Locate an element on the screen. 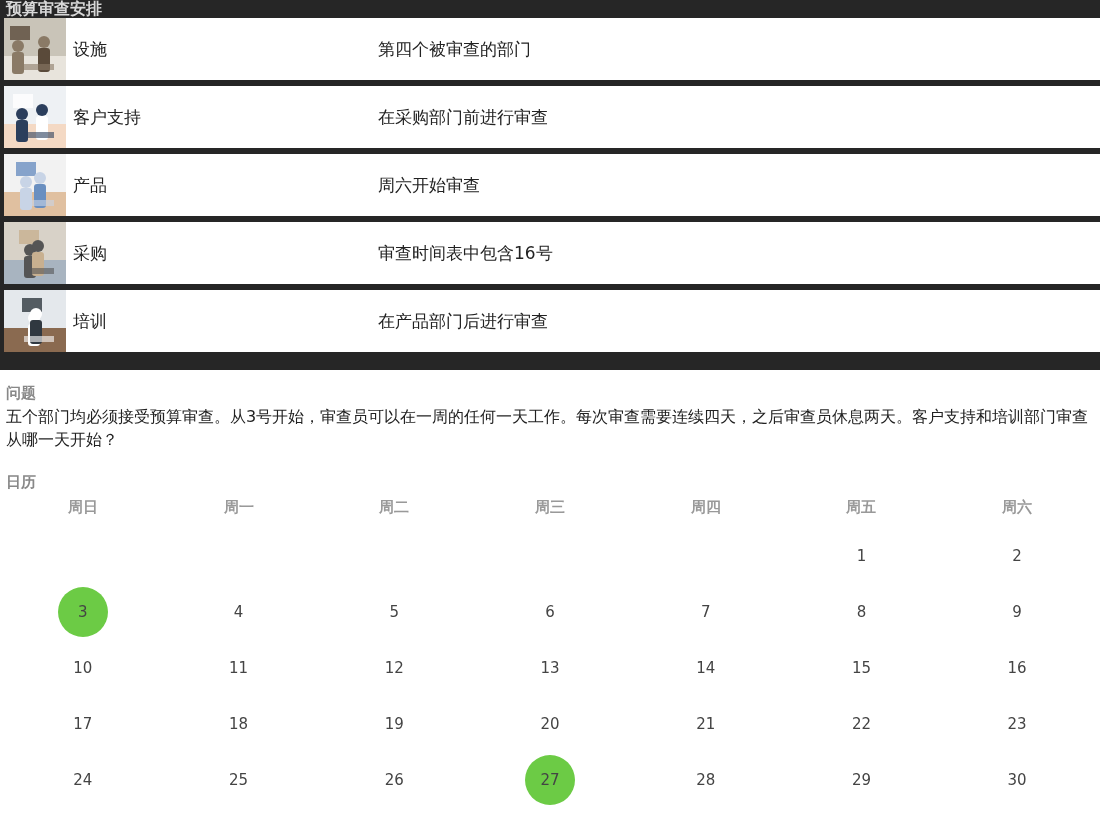 The height and width of the screenshot is (818, 1100). calendar-day: 4 is located at coordinates (238, 612).